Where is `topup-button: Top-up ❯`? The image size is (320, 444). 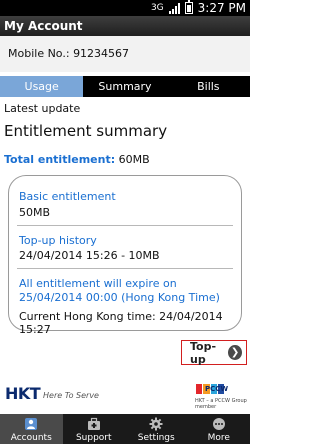
topup-button: Top-up ❯ is located at coordinates (214, 352).